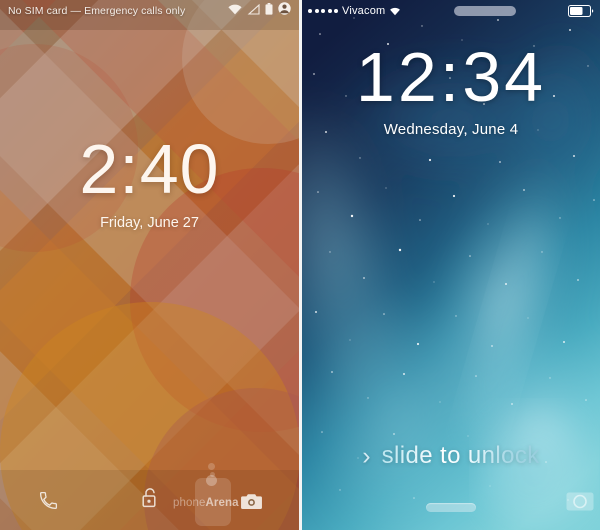 This screenshot has height=530, width=600. What do you see at coordinates (253, 11) in the screenshot?
I see `signal-no-sim-icon` at bounding box center [253, 11].